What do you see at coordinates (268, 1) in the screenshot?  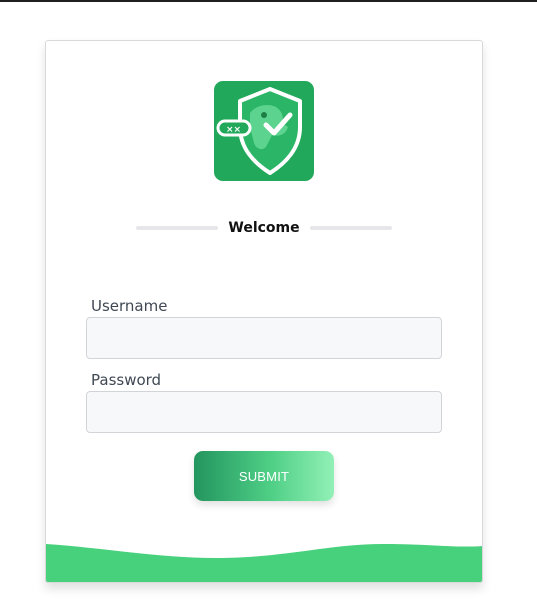 I see `top-border` at bounding box center [268, 1].